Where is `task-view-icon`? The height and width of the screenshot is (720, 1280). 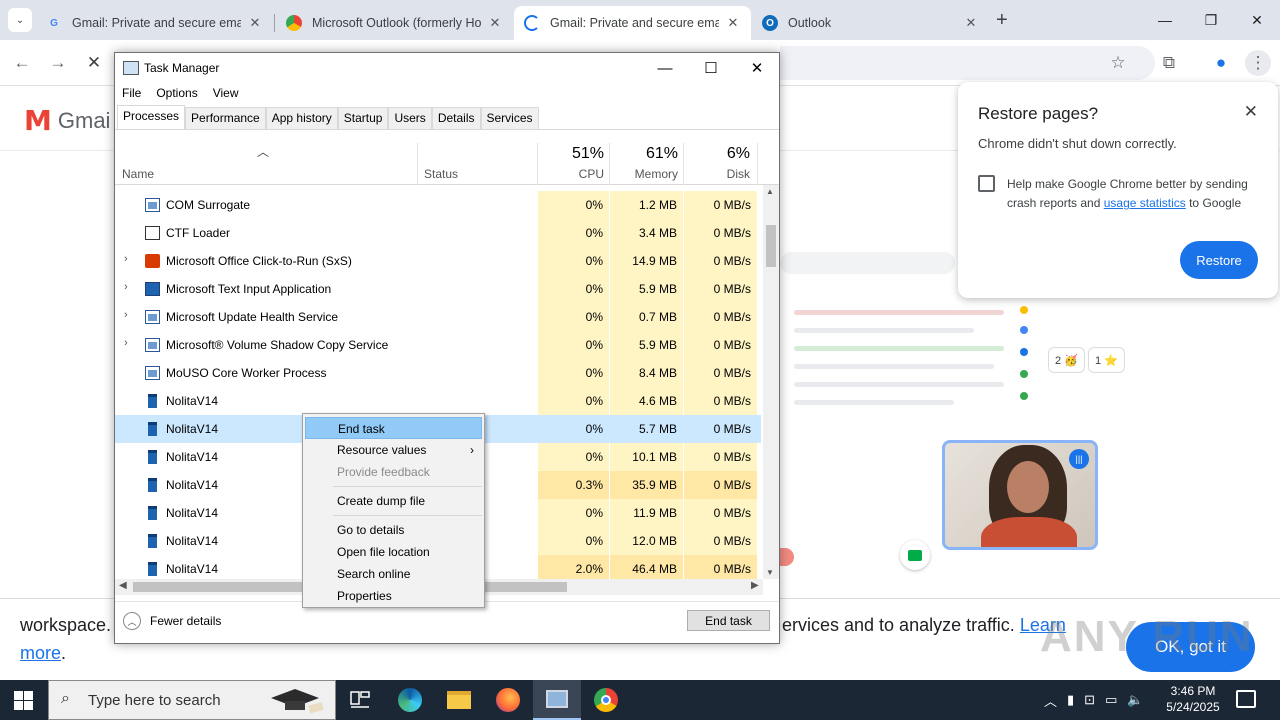 task-view-icon is located at coordinates (360, 700).